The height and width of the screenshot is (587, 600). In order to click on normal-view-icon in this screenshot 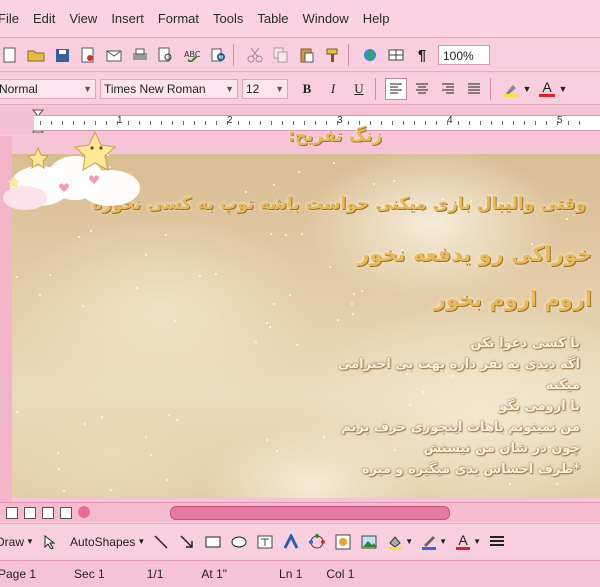, I will do `click(12, 513)`.